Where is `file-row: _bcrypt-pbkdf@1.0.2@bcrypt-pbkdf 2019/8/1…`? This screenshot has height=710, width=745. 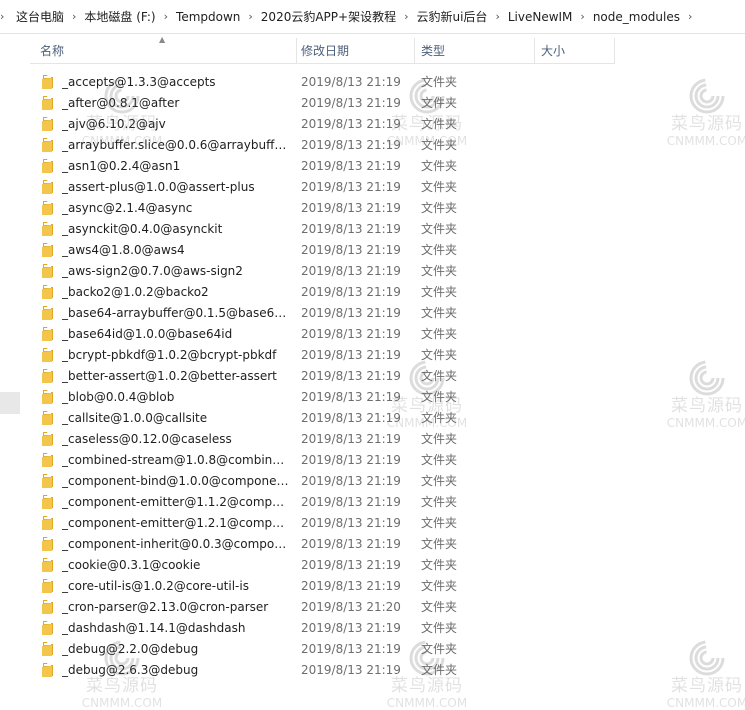
file-row: _bcrypt-pbkdf@1.0.2@bcrypt-pbkdf 2019/8/1… is located at coordinates (330, 354).